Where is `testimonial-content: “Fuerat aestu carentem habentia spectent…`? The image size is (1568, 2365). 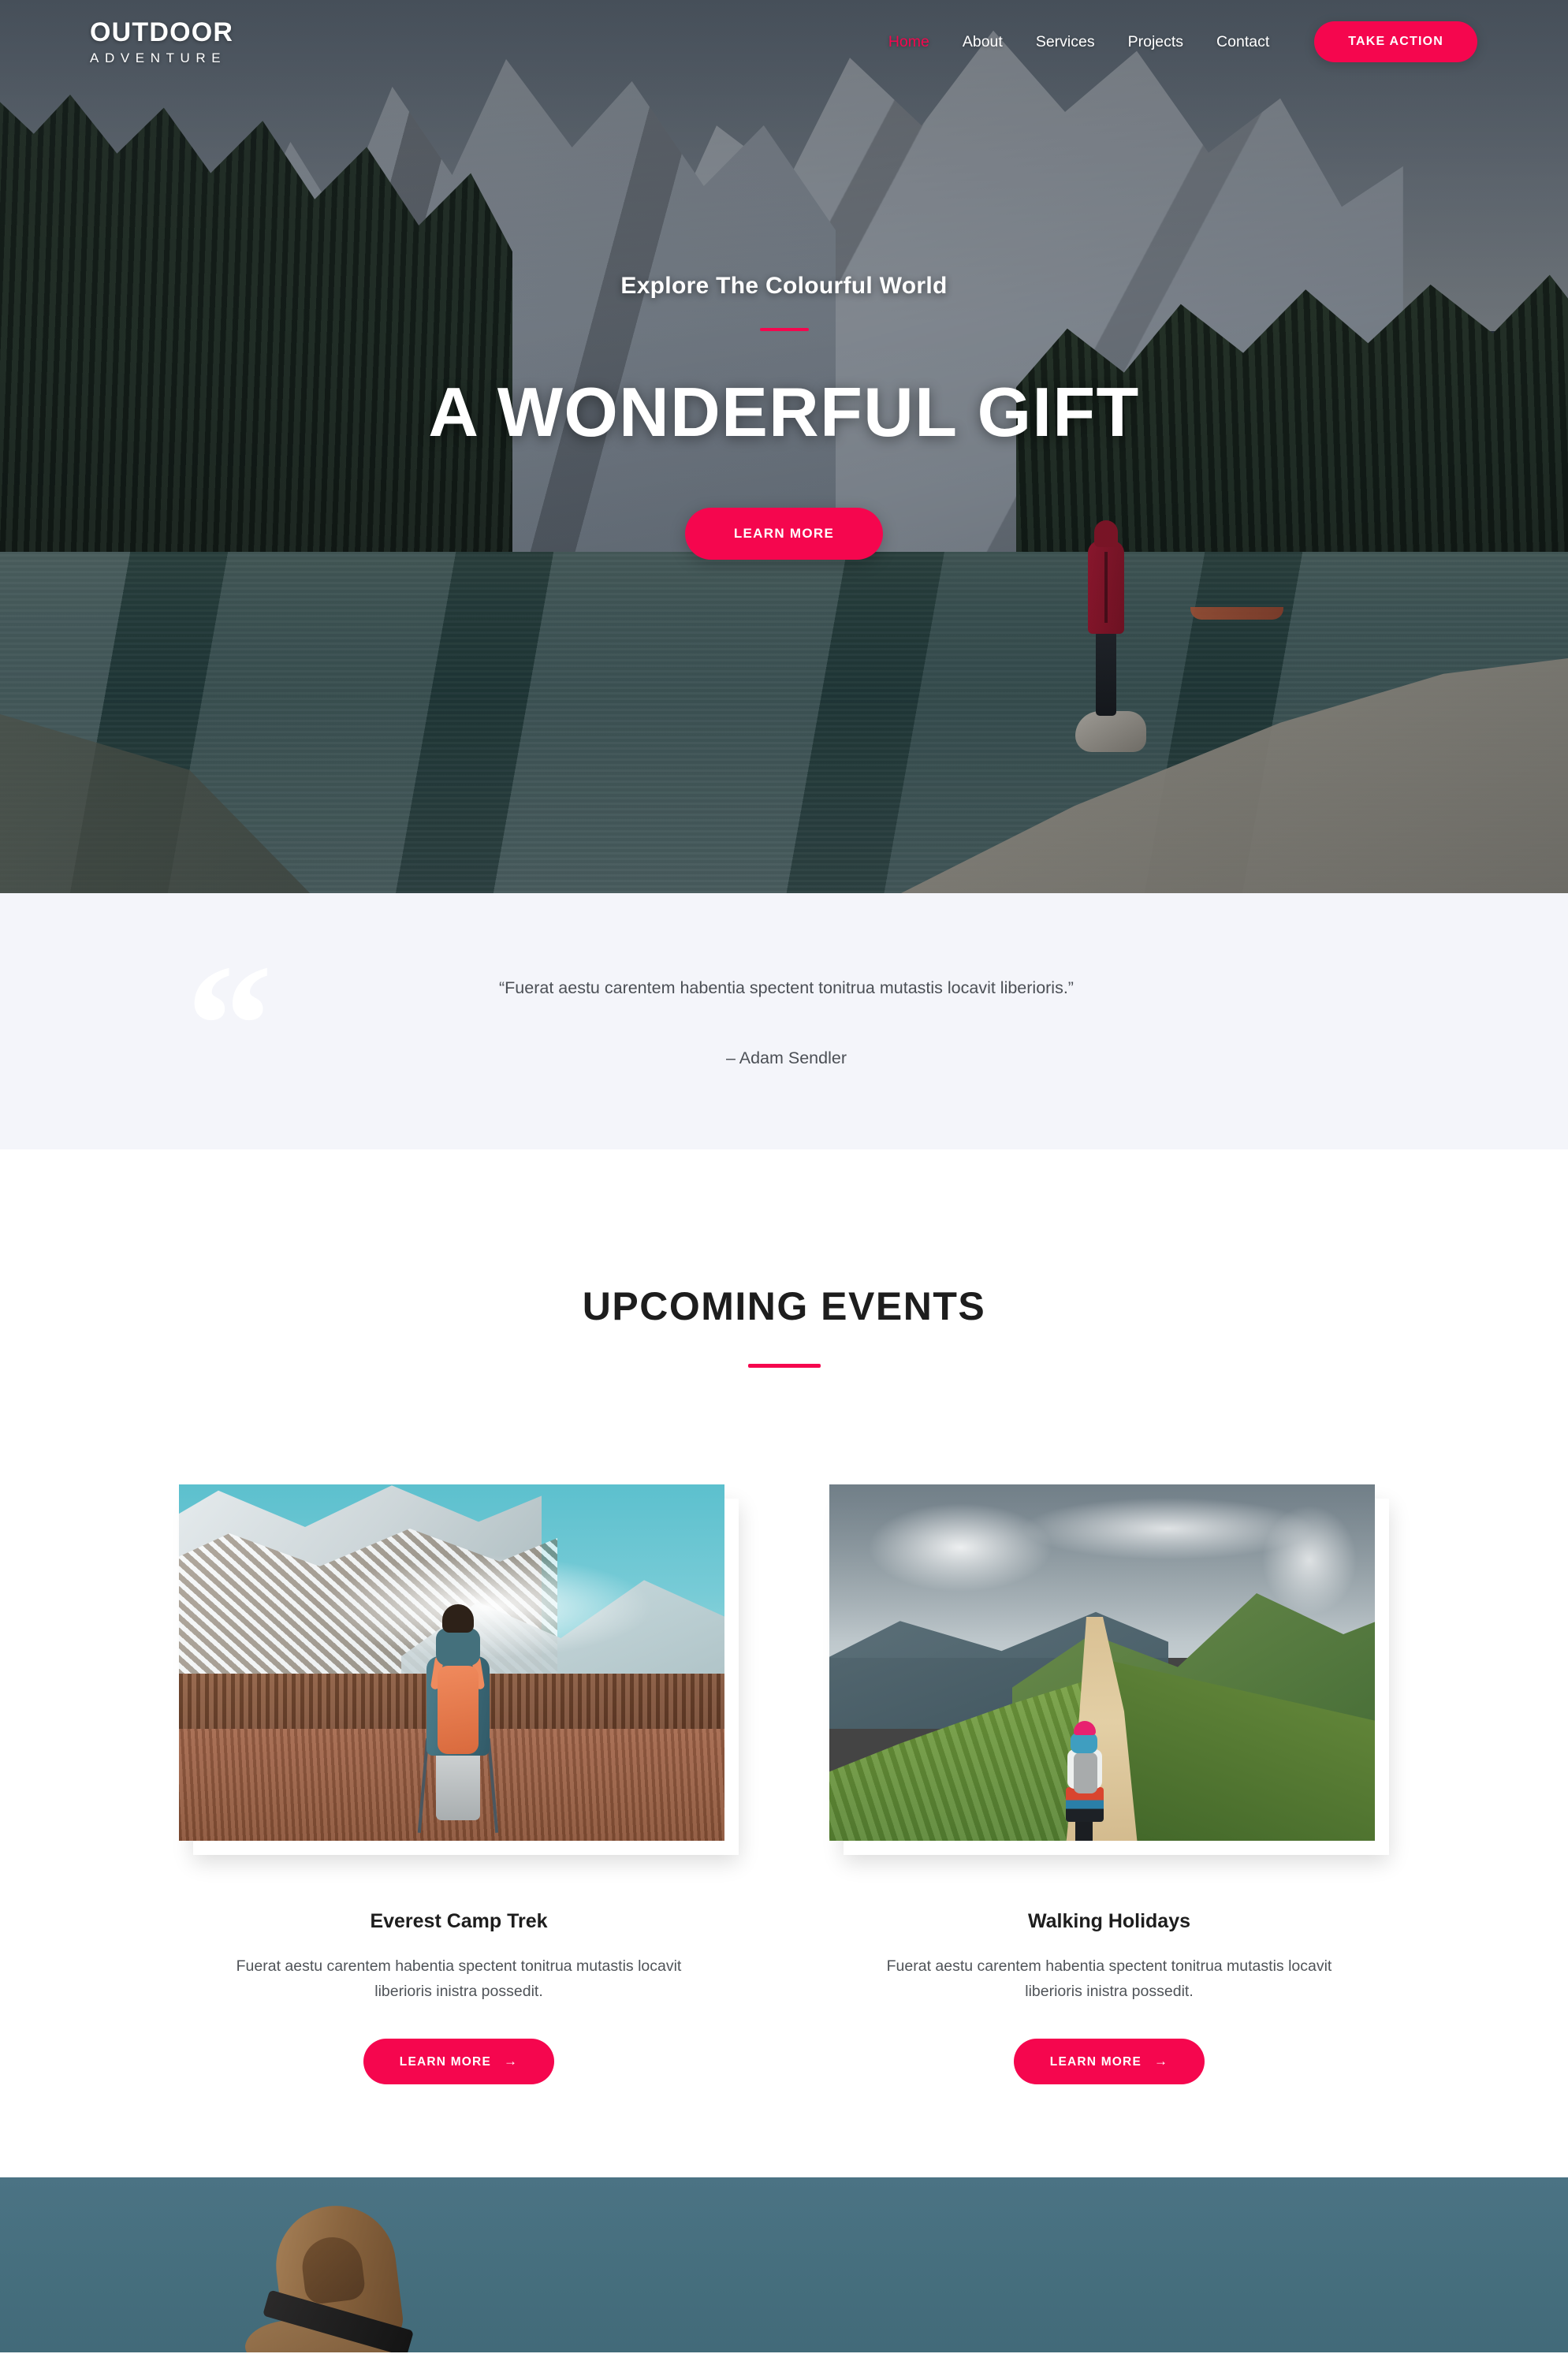
testimonial-content: “Fuerat aestu carentem habentia spectent… is located at coordinates (786, 1021).